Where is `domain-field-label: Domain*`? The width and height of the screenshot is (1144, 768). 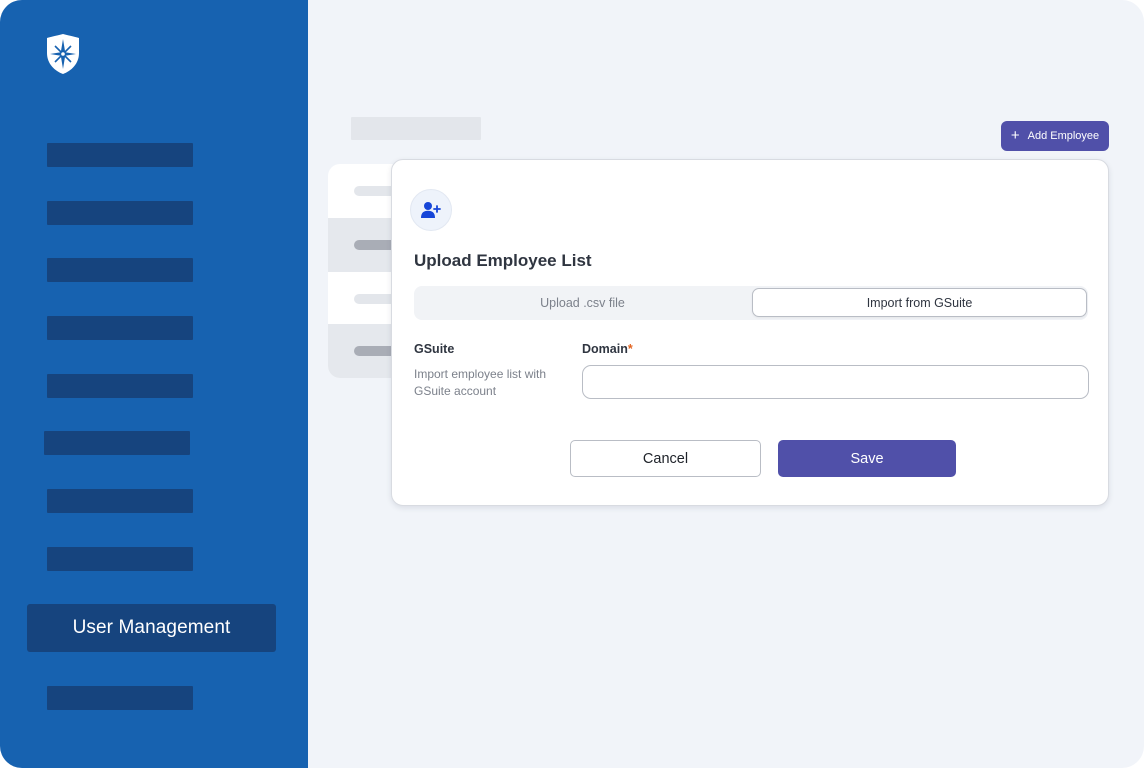
domain-field-label: Domain* is located at coordinates (607, 349).